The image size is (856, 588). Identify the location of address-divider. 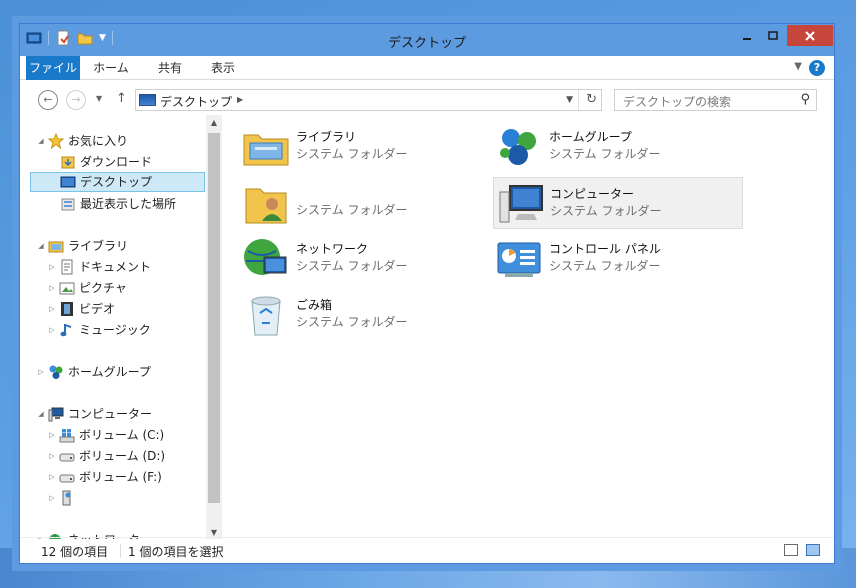
(578, 100).